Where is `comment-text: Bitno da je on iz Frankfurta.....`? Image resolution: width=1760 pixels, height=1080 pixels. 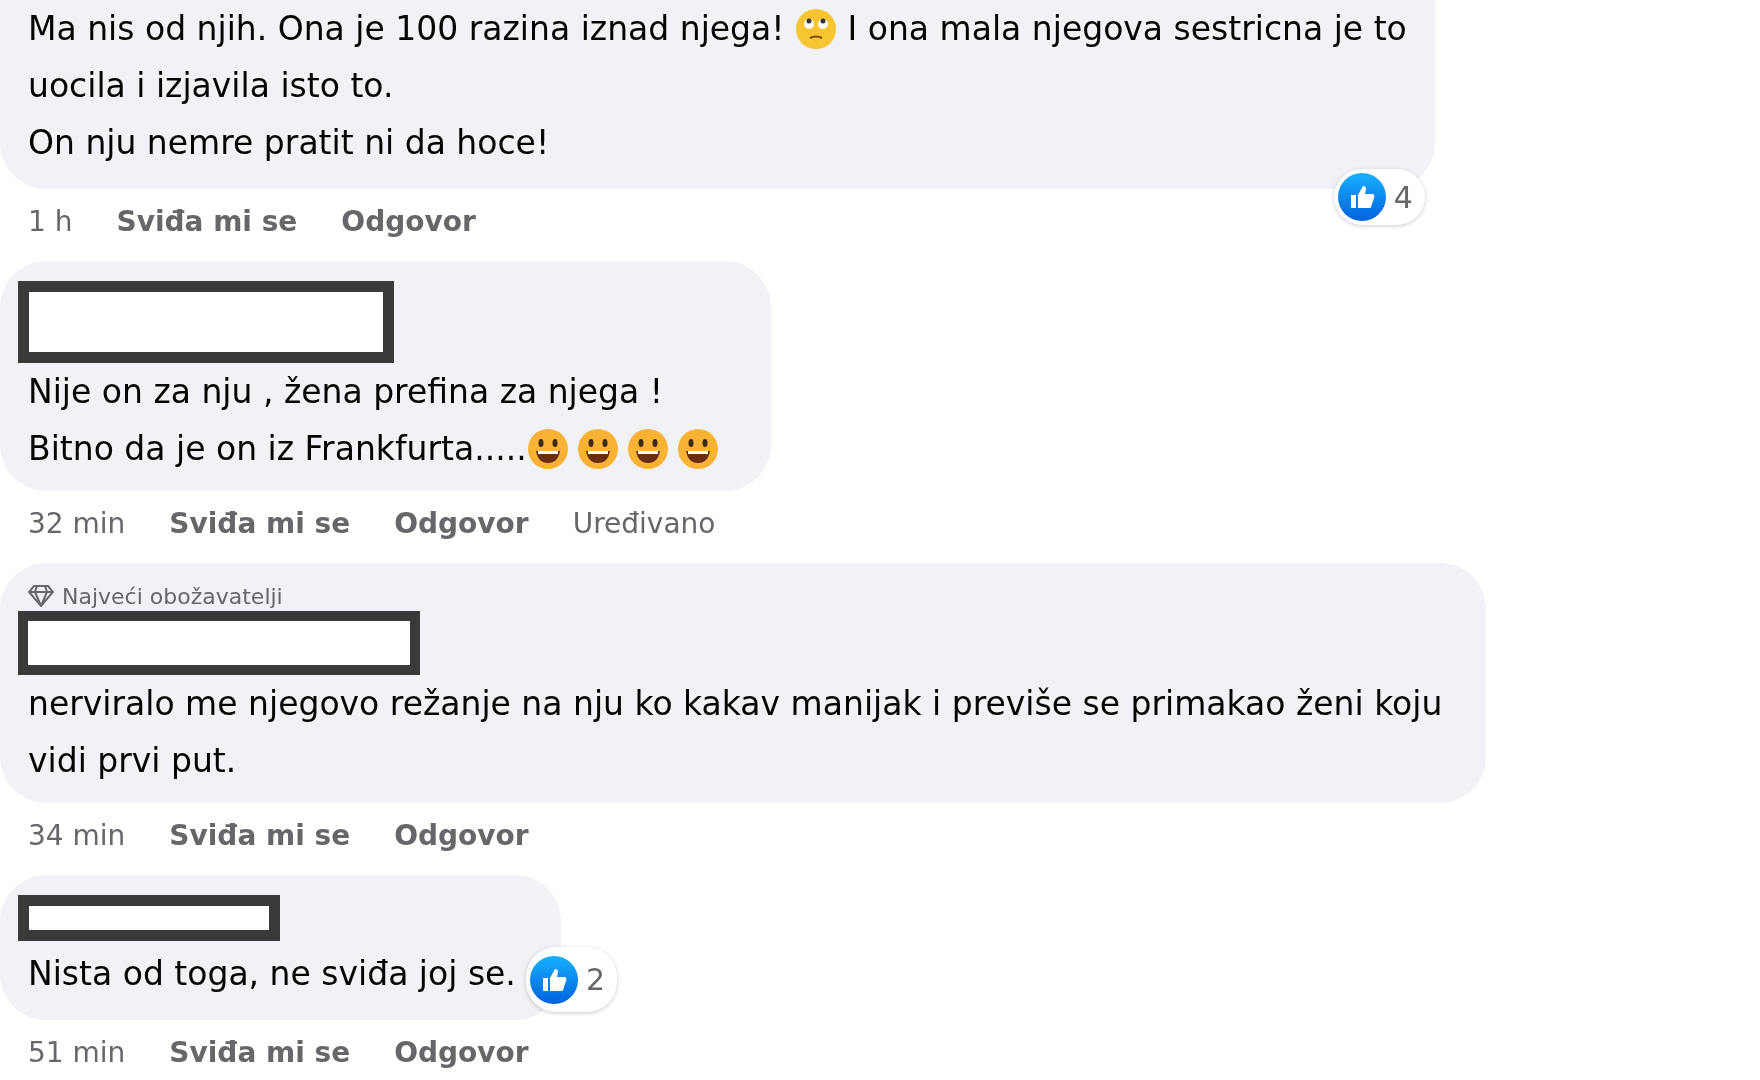 comment-text: Bitno da je on iz Frankfurta..... is located at coordinates (277, 449).